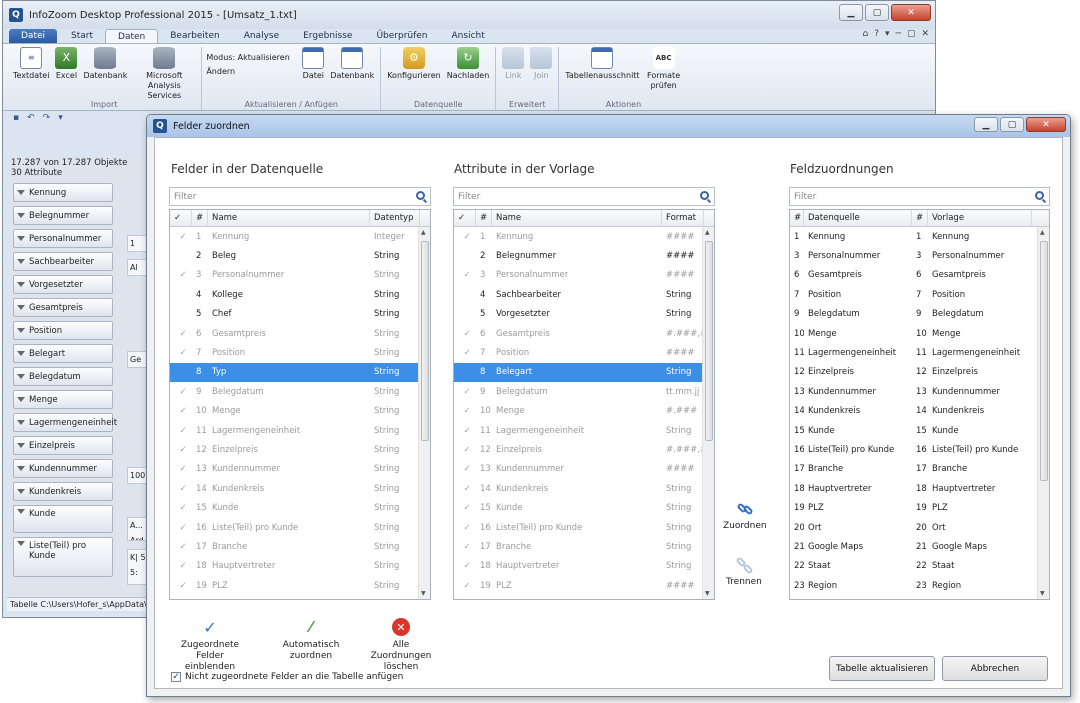 The width and height of the screenshot is (1080, 703). I want to click on template-filter-input: Filter, so click(584, 196).